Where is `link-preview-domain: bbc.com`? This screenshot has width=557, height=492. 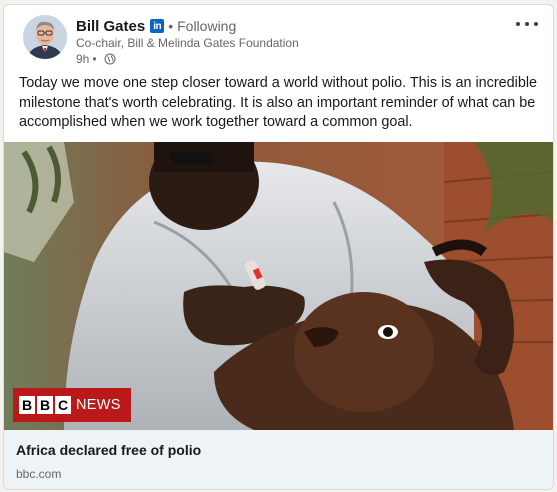 link-preview-domain: bbc.com is located at coordinates (39, 474).